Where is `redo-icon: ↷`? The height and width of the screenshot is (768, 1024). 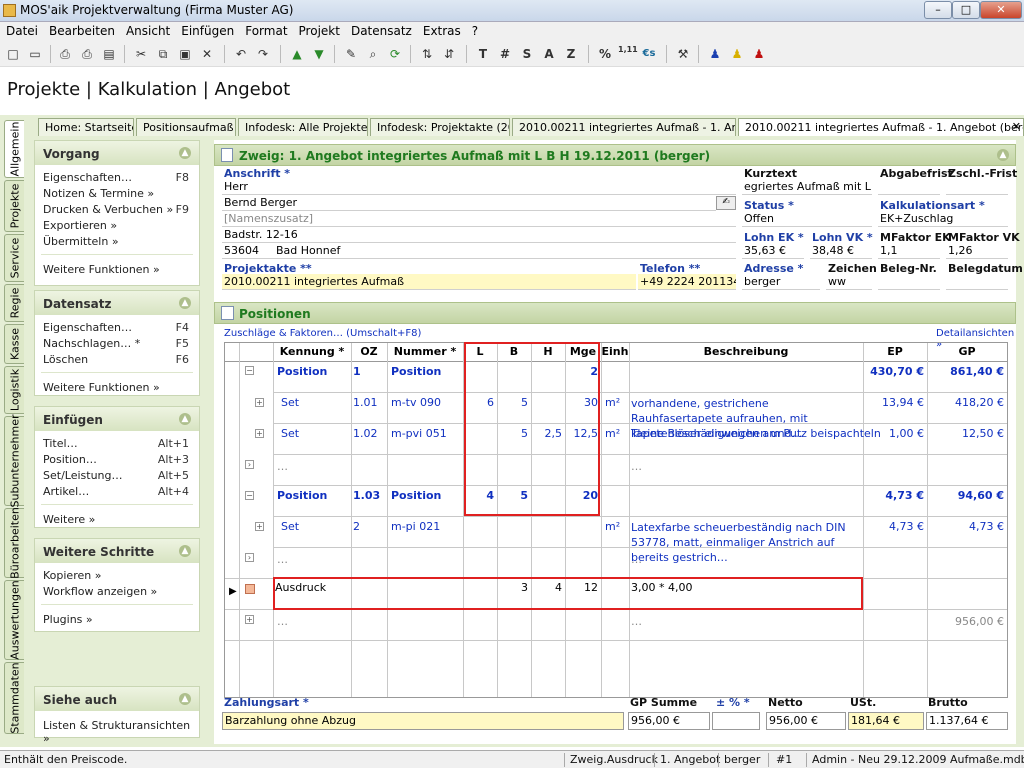
redo-icon: ↷ is located at coordinates (263, 54).